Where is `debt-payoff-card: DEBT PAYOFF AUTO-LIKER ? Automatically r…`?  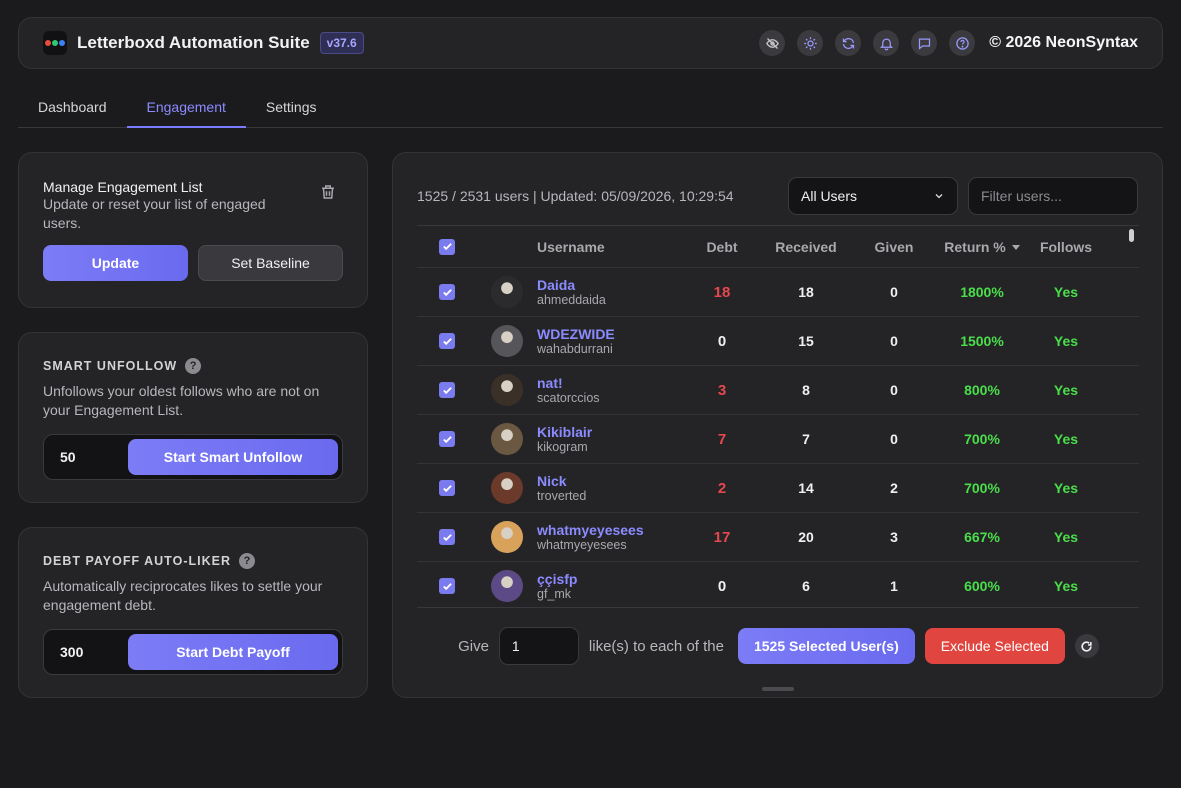 debt-payoff-card: DEBT PAYOFF AUTO-LIKER ? Automatically r… is located at coordinates (193, 612).